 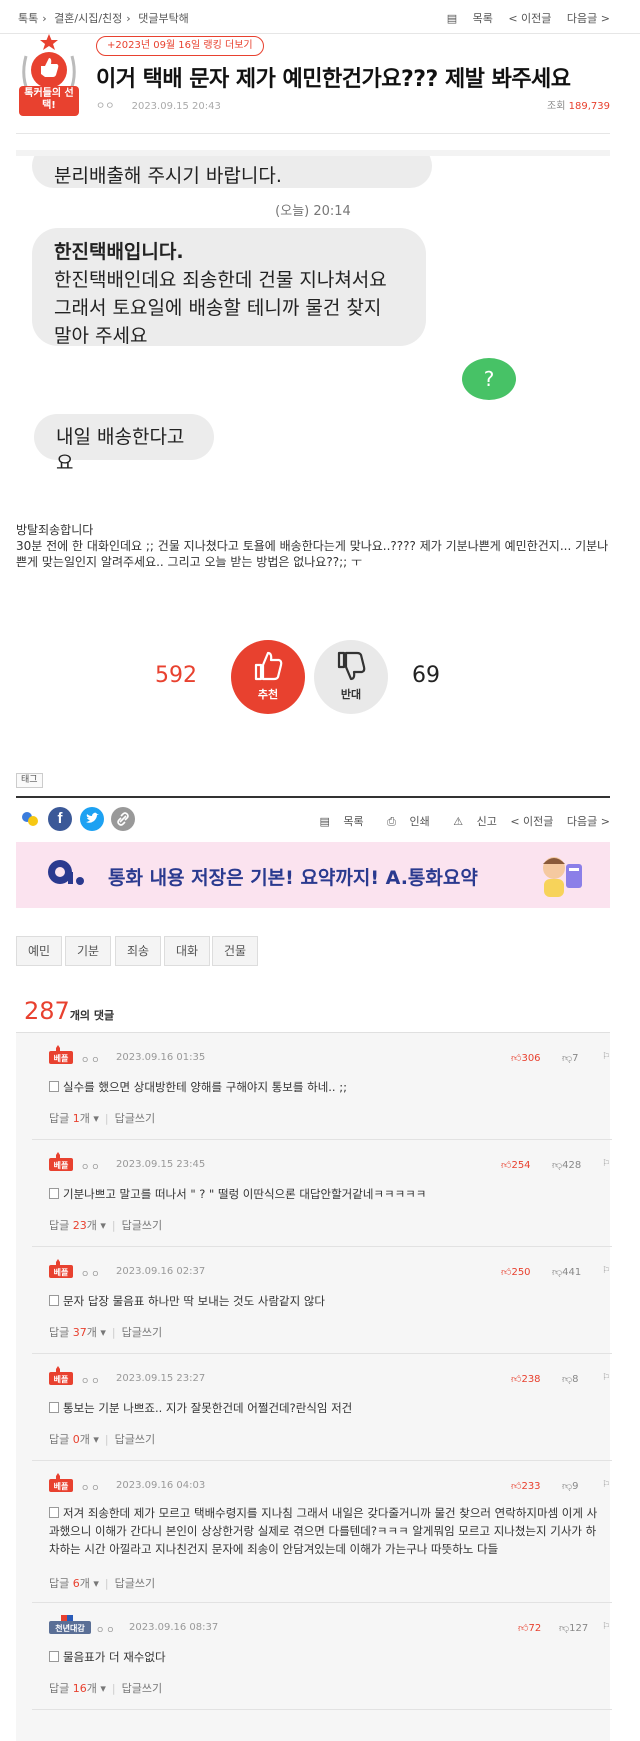 What do you see at coordinates (49, 99) in the screenshot?
I see `badge-label: 톡커들의 선택!` at bounding box center [49, 99].